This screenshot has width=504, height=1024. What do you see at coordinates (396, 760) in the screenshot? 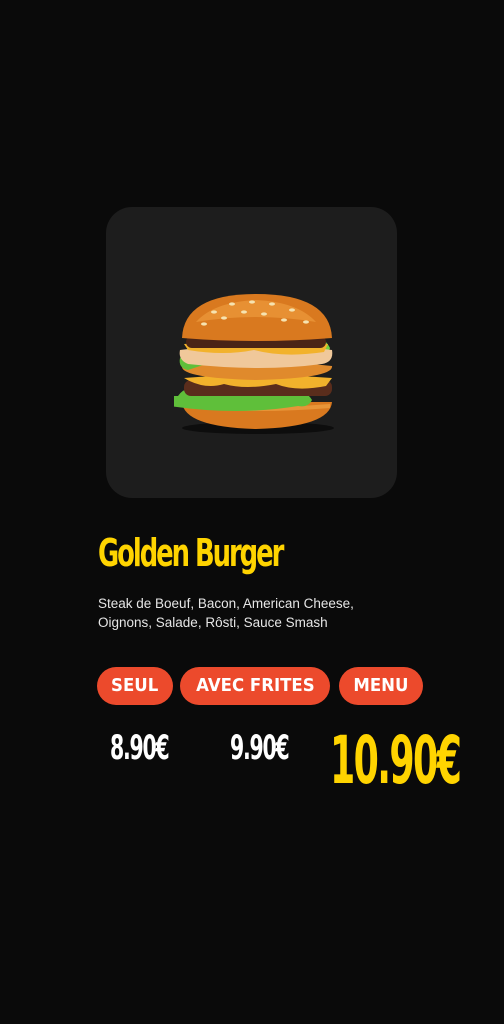
I see `price-menu: 10.90€` at bounding box center [396, 760].